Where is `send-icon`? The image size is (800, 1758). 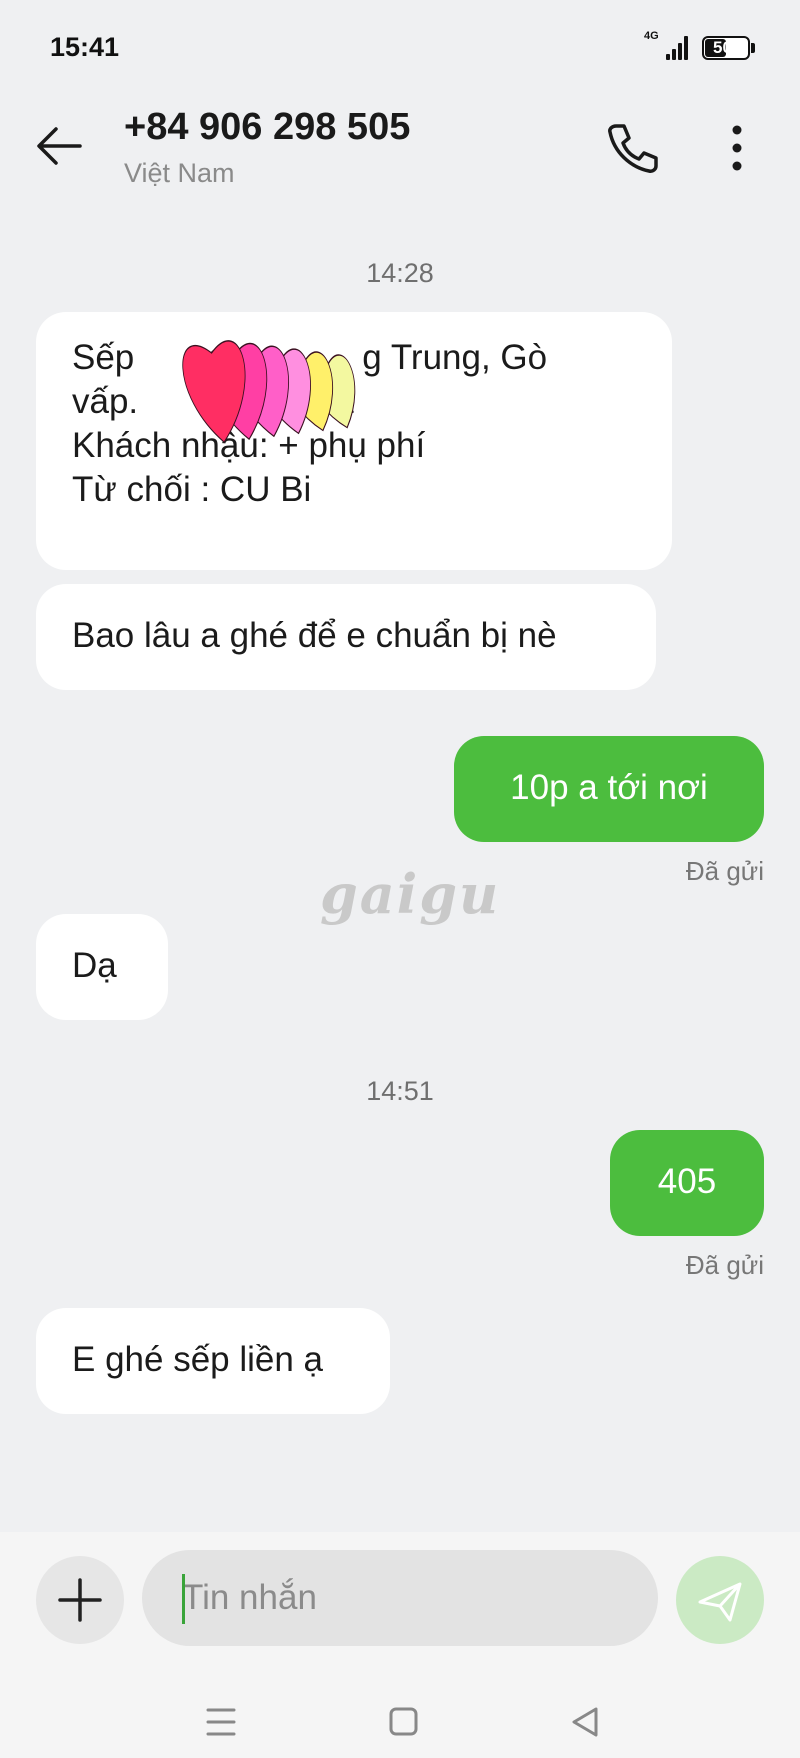
send-icon is located at coordinates (720, 1602).